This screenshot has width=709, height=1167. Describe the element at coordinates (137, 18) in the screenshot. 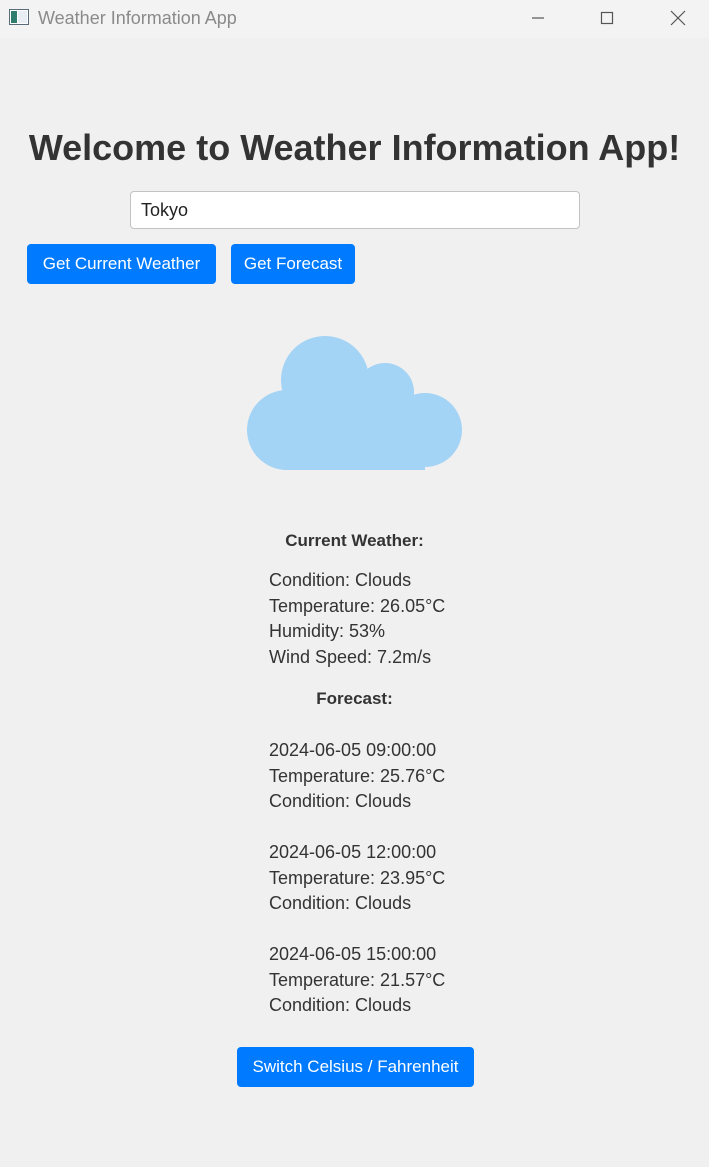

I see `window-title: Weather Information App` at that location.